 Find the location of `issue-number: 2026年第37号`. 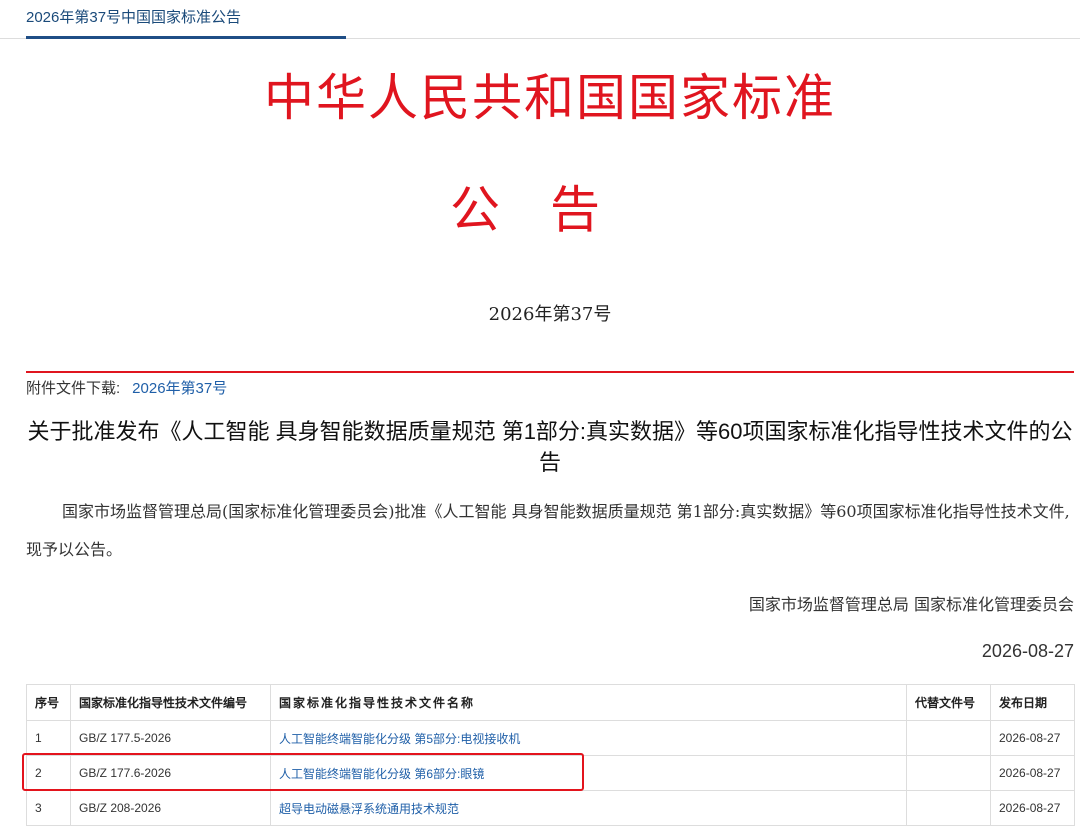

issue-number: 2026年第37号 is located at coordinates (550, 314).